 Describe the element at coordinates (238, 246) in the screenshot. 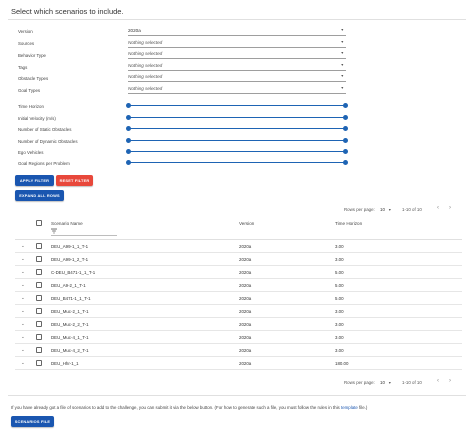

I see `table-row: ⌄ DEU_A99-1_1_T-1 2020a 3.00` at that location.